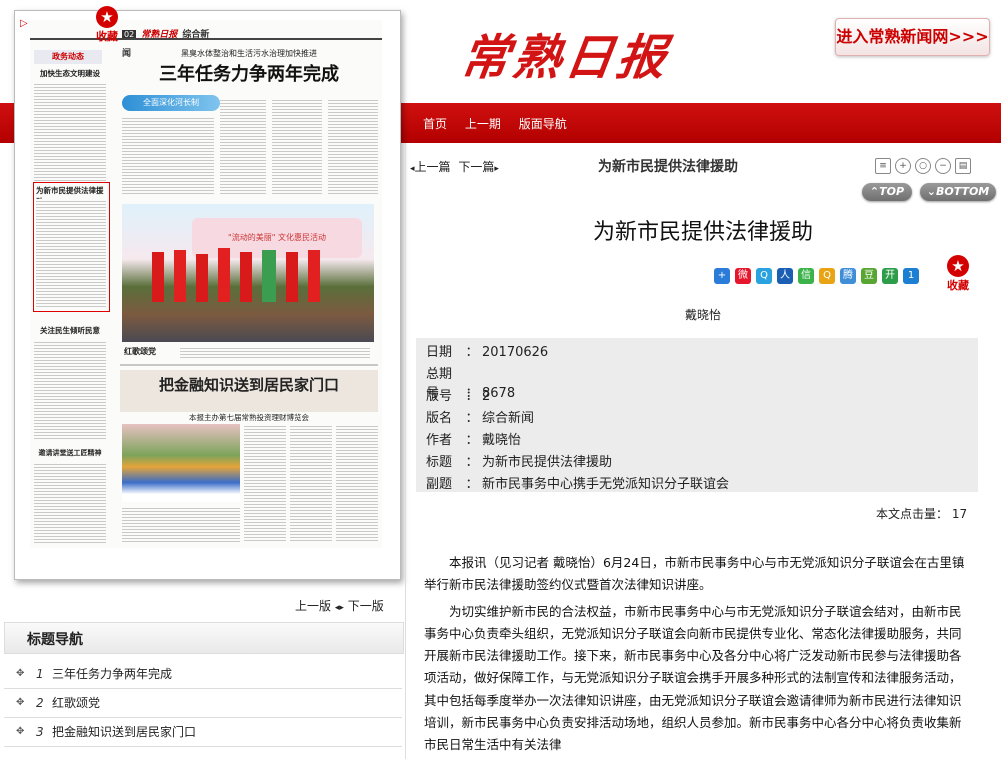 The height and width of the screenshot is (761, 1001). What do you see at coordinates (959, 514) in the screenshot?
I see `hits-value: 17` at bounding box center [959, 514].